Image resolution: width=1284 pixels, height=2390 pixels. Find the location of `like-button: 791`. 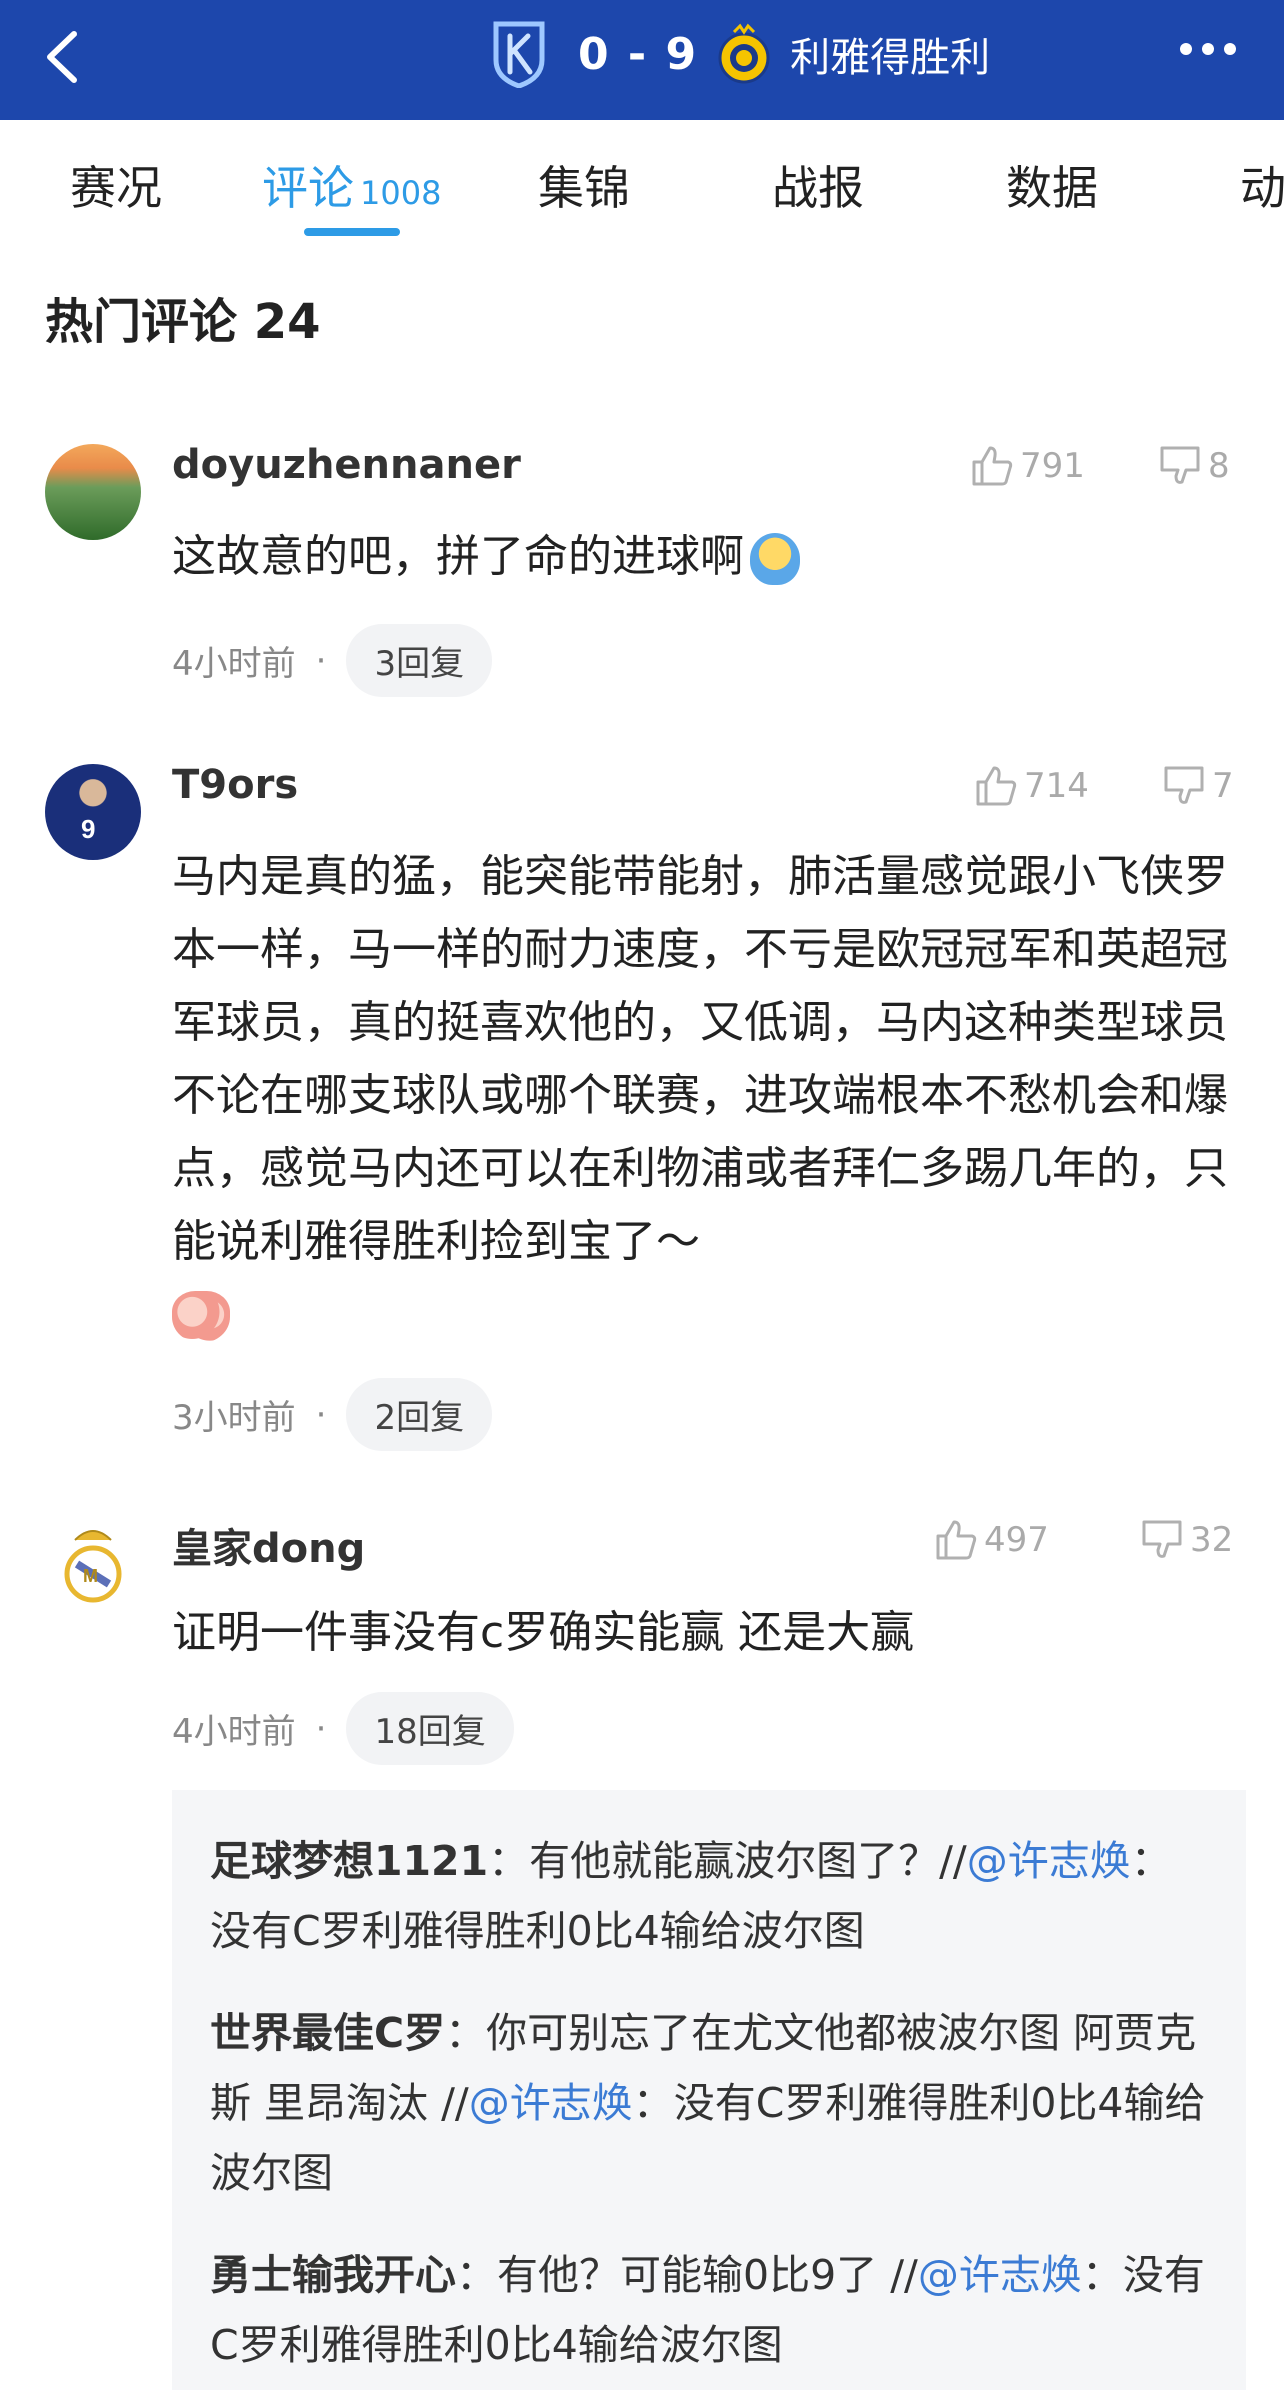

like-button: 791 is located at coordinates (1027, 466).